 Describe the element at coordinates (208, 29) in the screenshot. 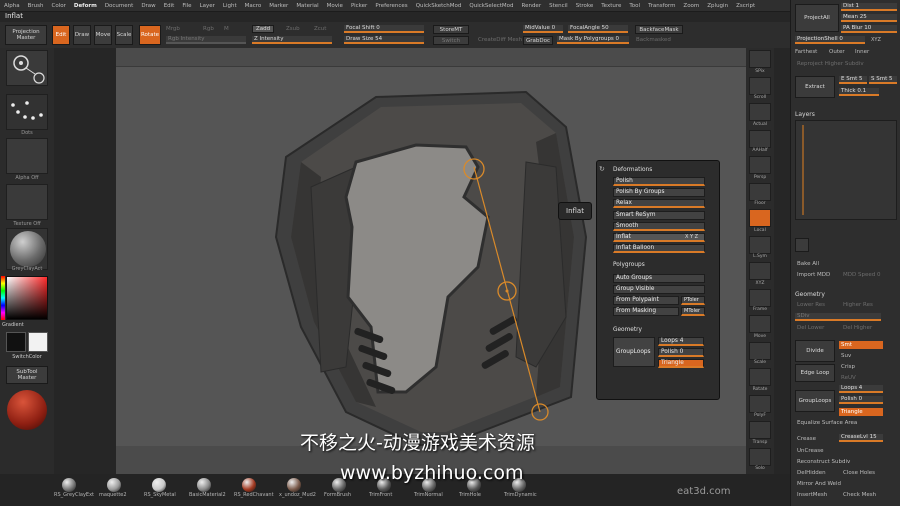

I see `rgb-toggle: Rgb` at that location.